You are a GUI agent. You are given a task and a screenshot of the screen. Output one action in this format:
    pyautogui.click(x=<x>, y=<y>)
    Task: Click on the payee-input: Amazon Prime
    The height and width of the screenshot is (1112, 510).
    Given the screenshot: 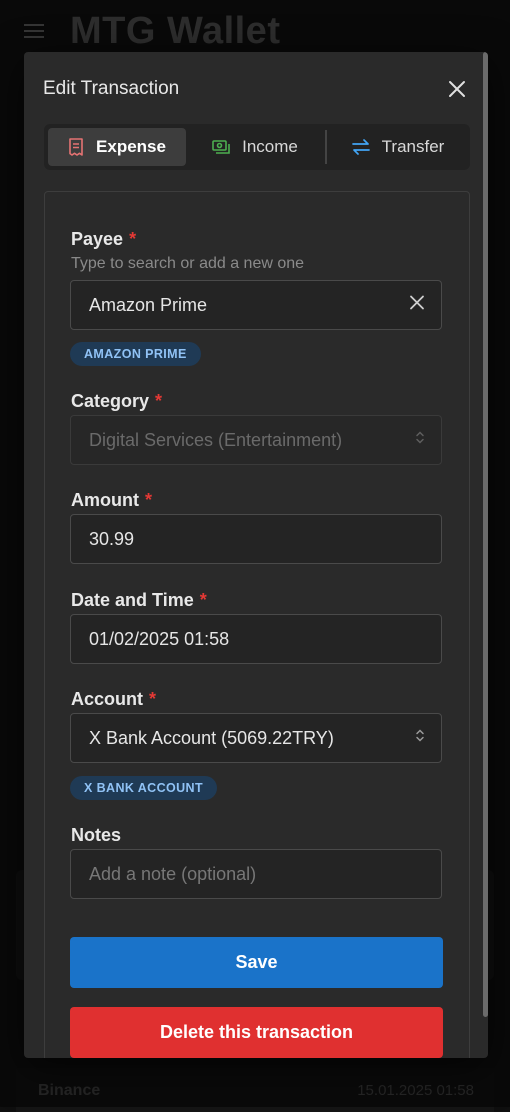 What is the action you would take?
    pyautogui.click(x=256, y=305)
    